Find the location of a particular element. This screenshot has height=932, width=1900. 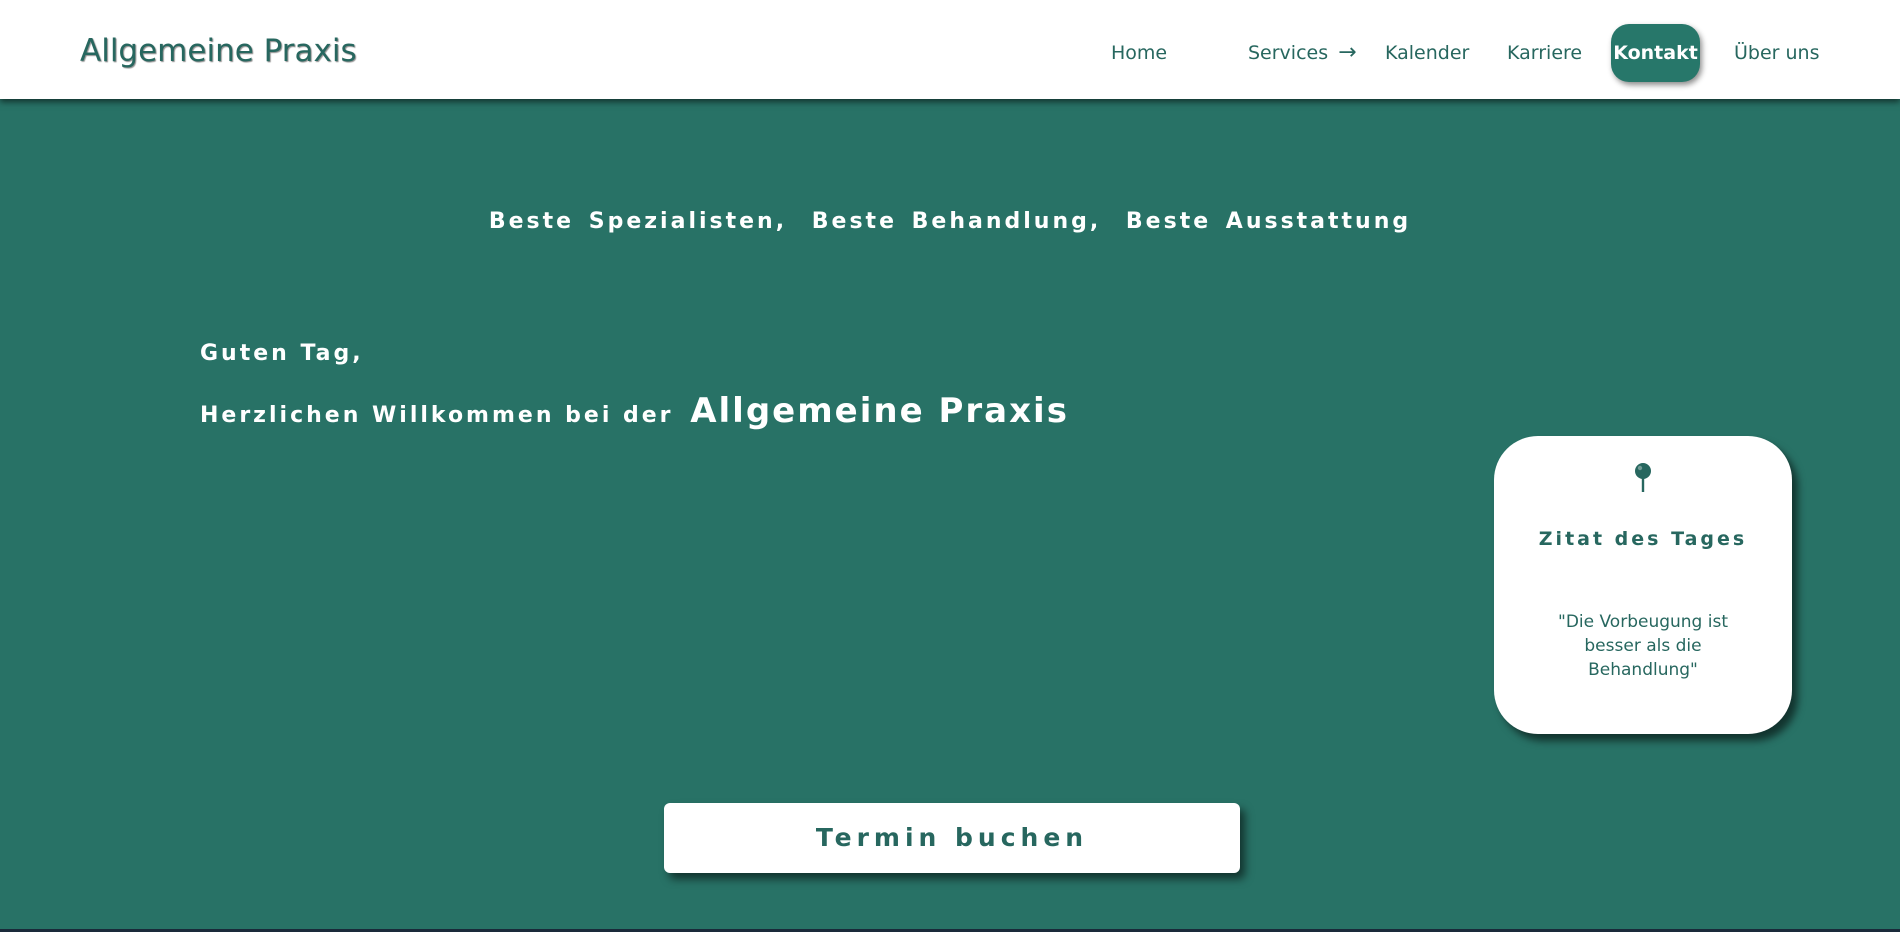

tagline-part-2: Beste Behandlung, is located at coordinates (956, 221).